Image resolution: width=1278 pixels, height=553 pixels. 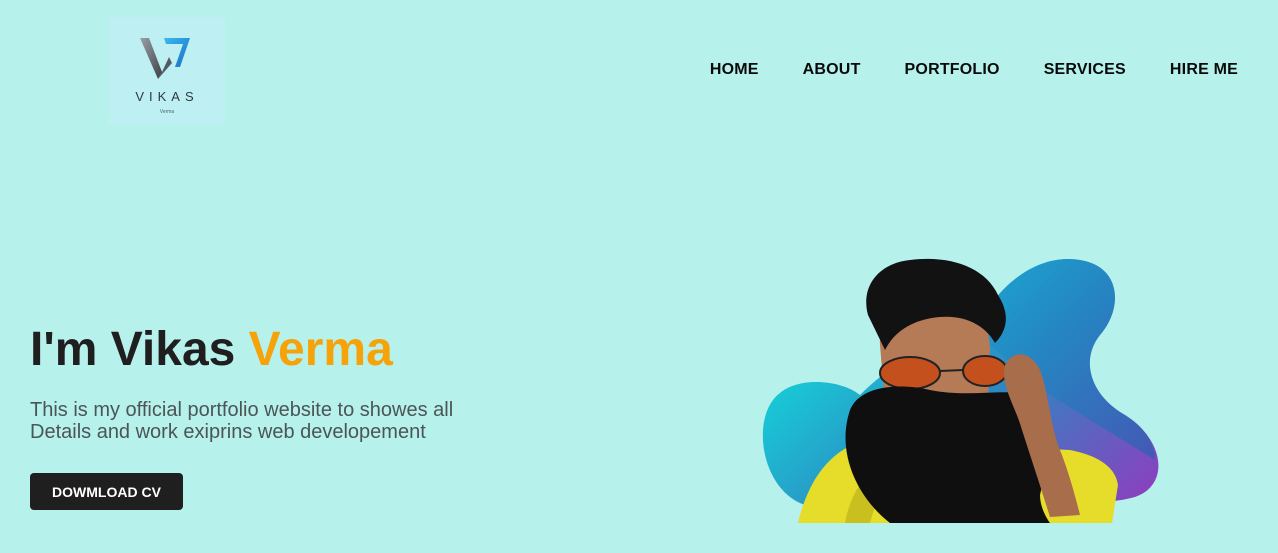 I want to click on download-cv-button: DOWMLOAD CV, so click(x=106, y=491).